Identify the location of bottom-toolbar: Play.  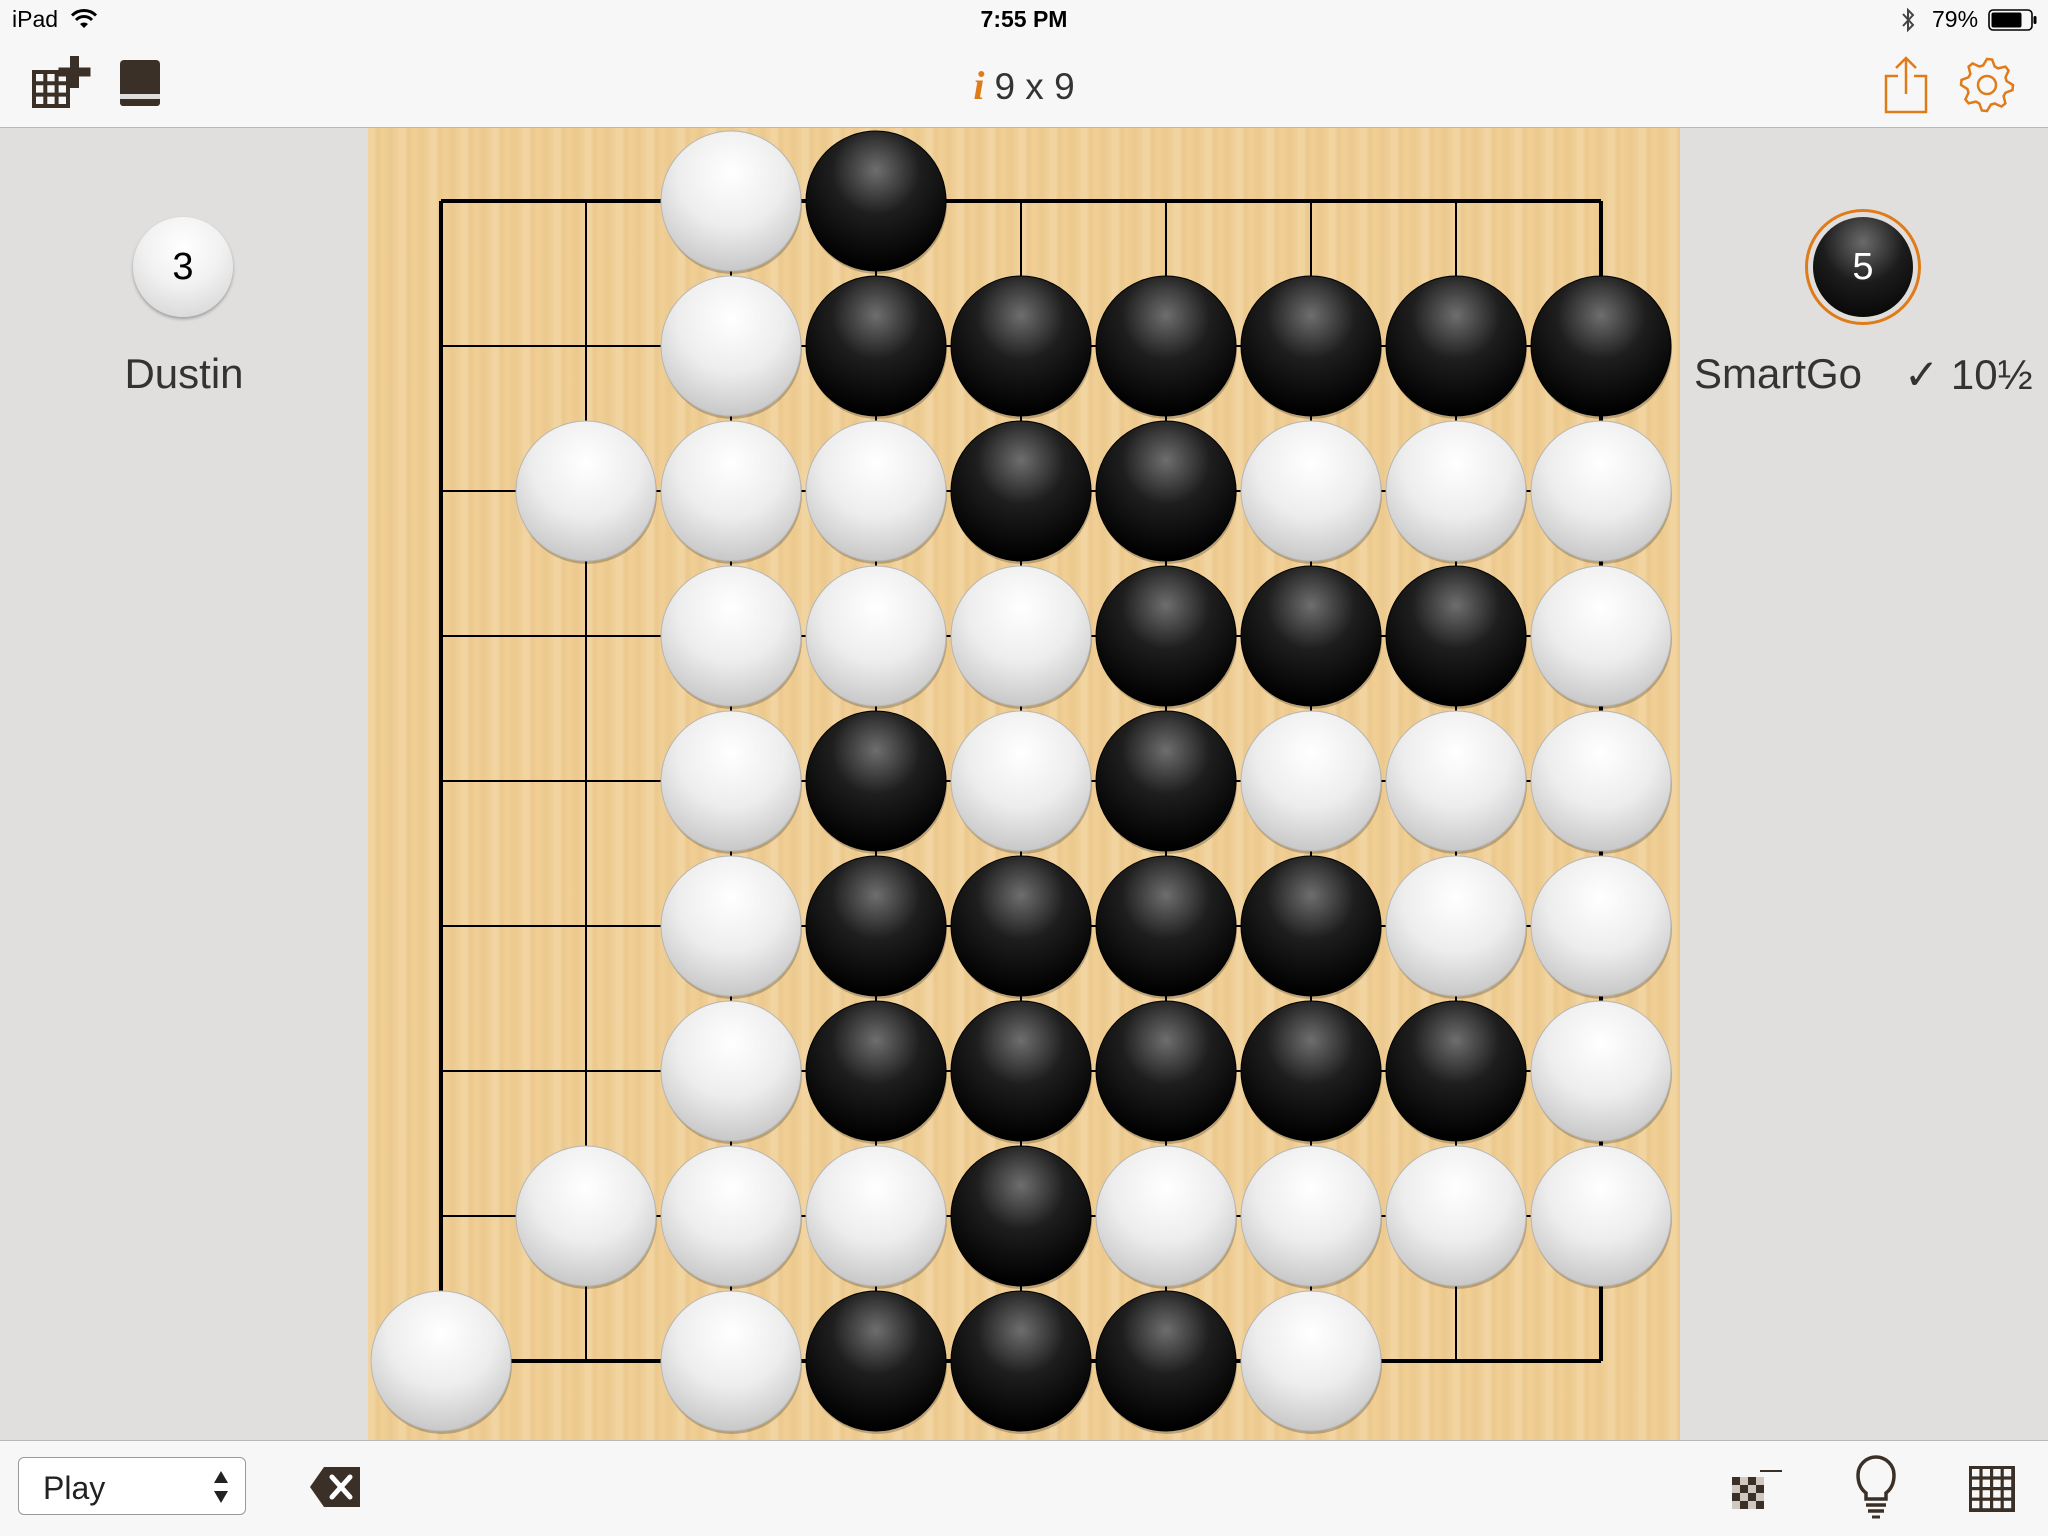
(1024, 1488).